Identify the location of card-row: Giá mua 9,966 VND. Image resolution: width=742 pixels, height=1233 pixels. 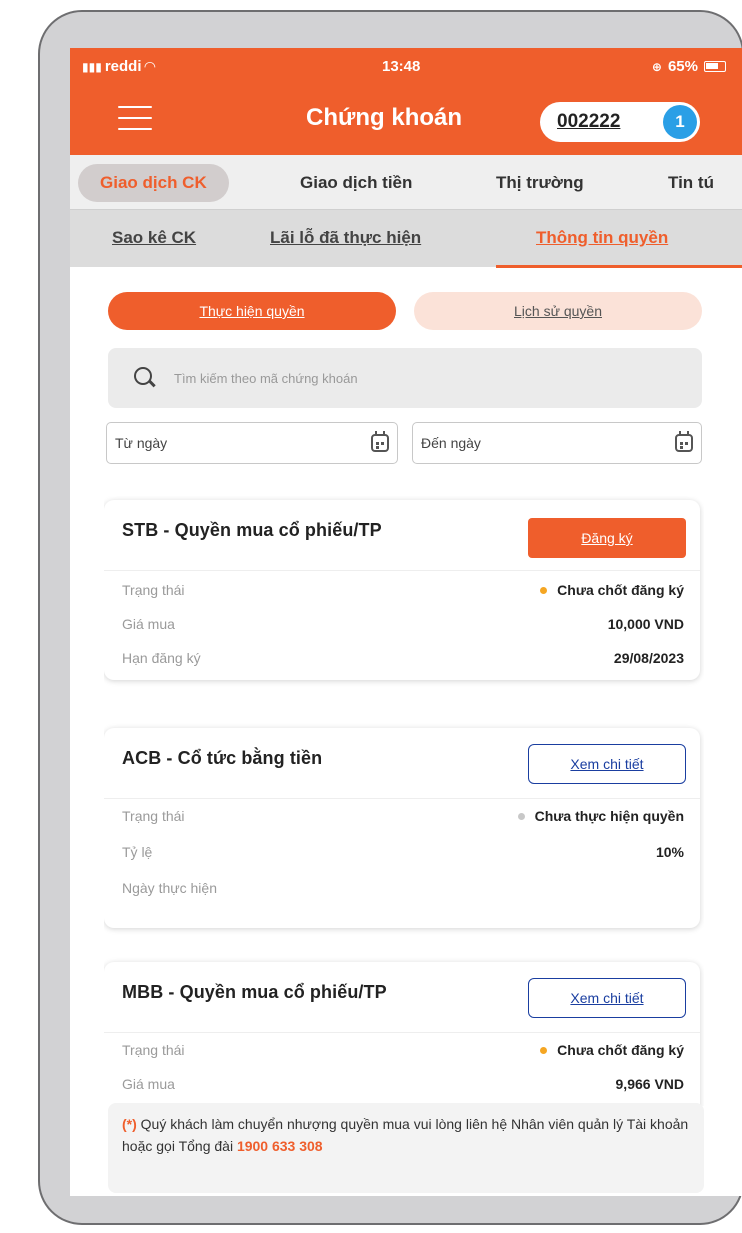
(403, 1088).